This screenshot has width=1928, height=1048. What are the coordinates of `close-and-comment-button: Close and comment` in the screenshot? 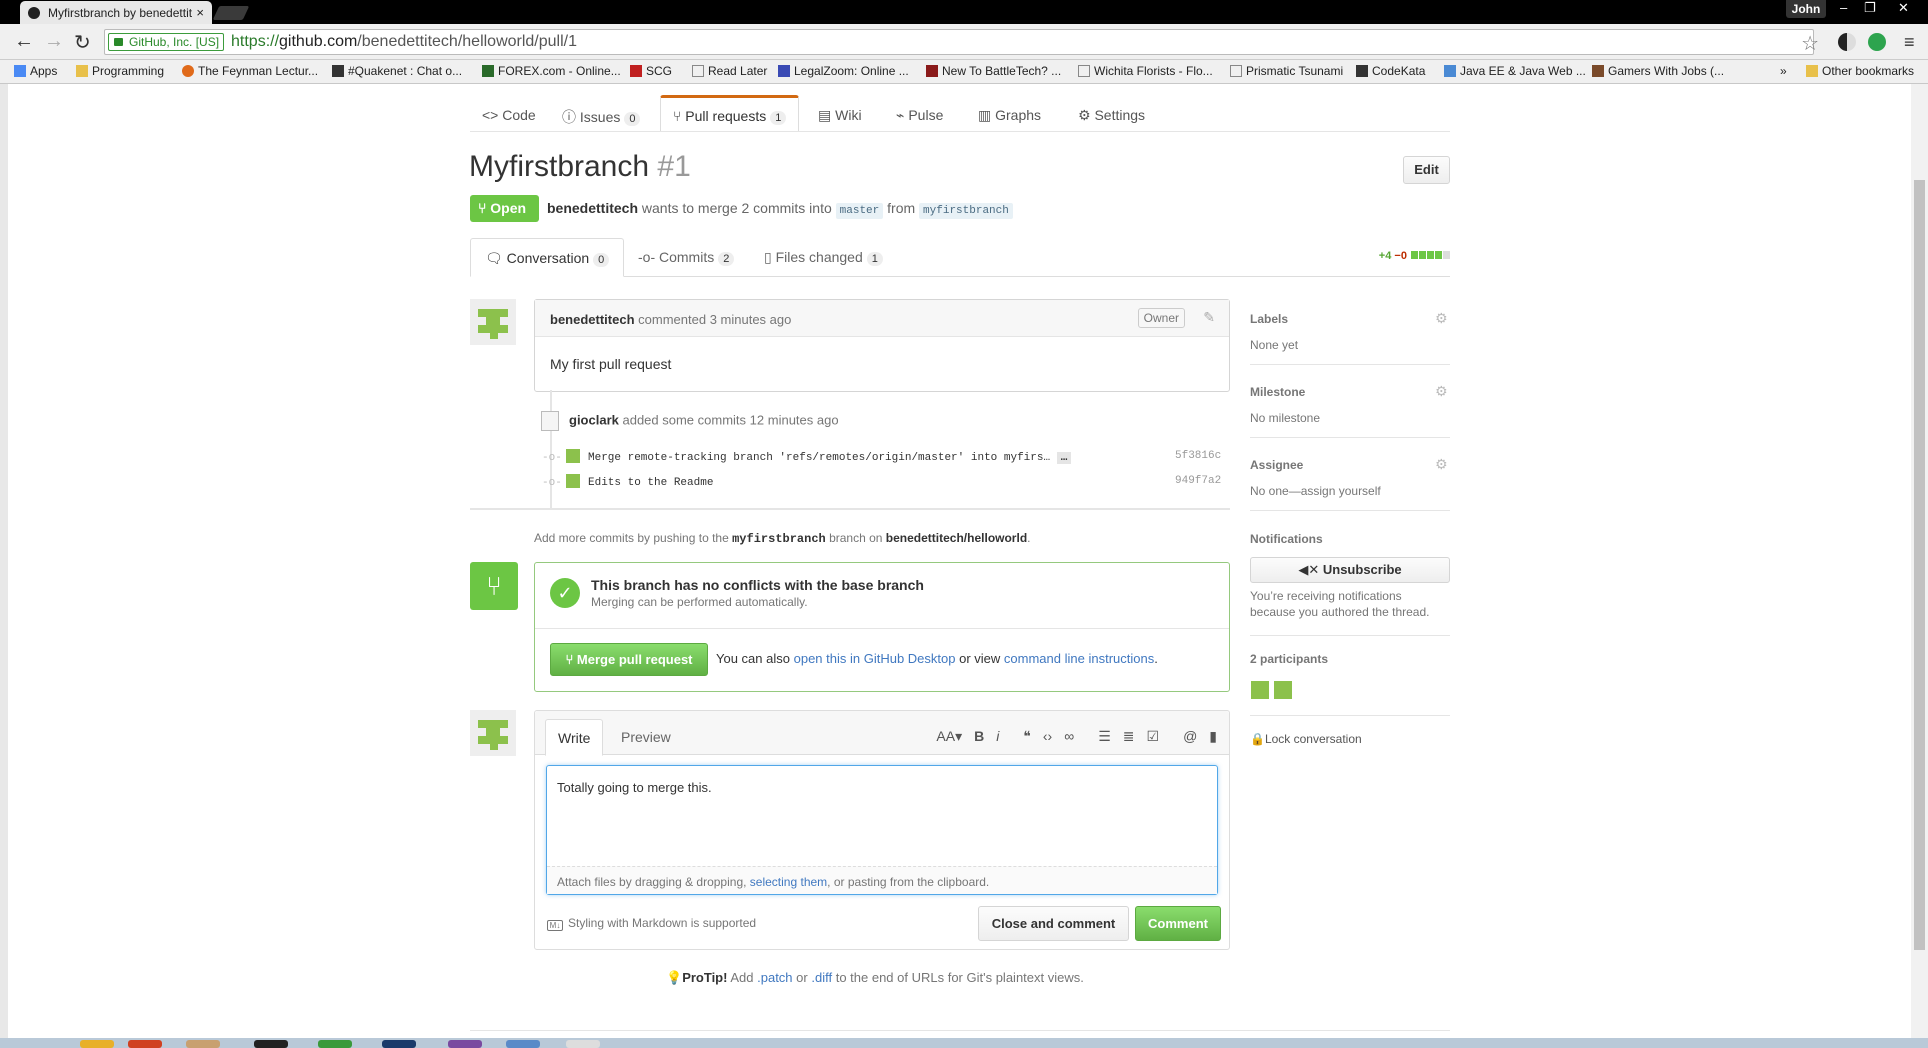 It's located at (1053, 923).